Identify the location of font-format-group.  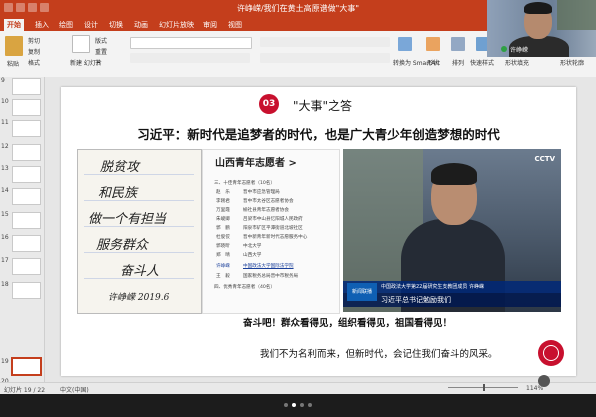
(190, 58).